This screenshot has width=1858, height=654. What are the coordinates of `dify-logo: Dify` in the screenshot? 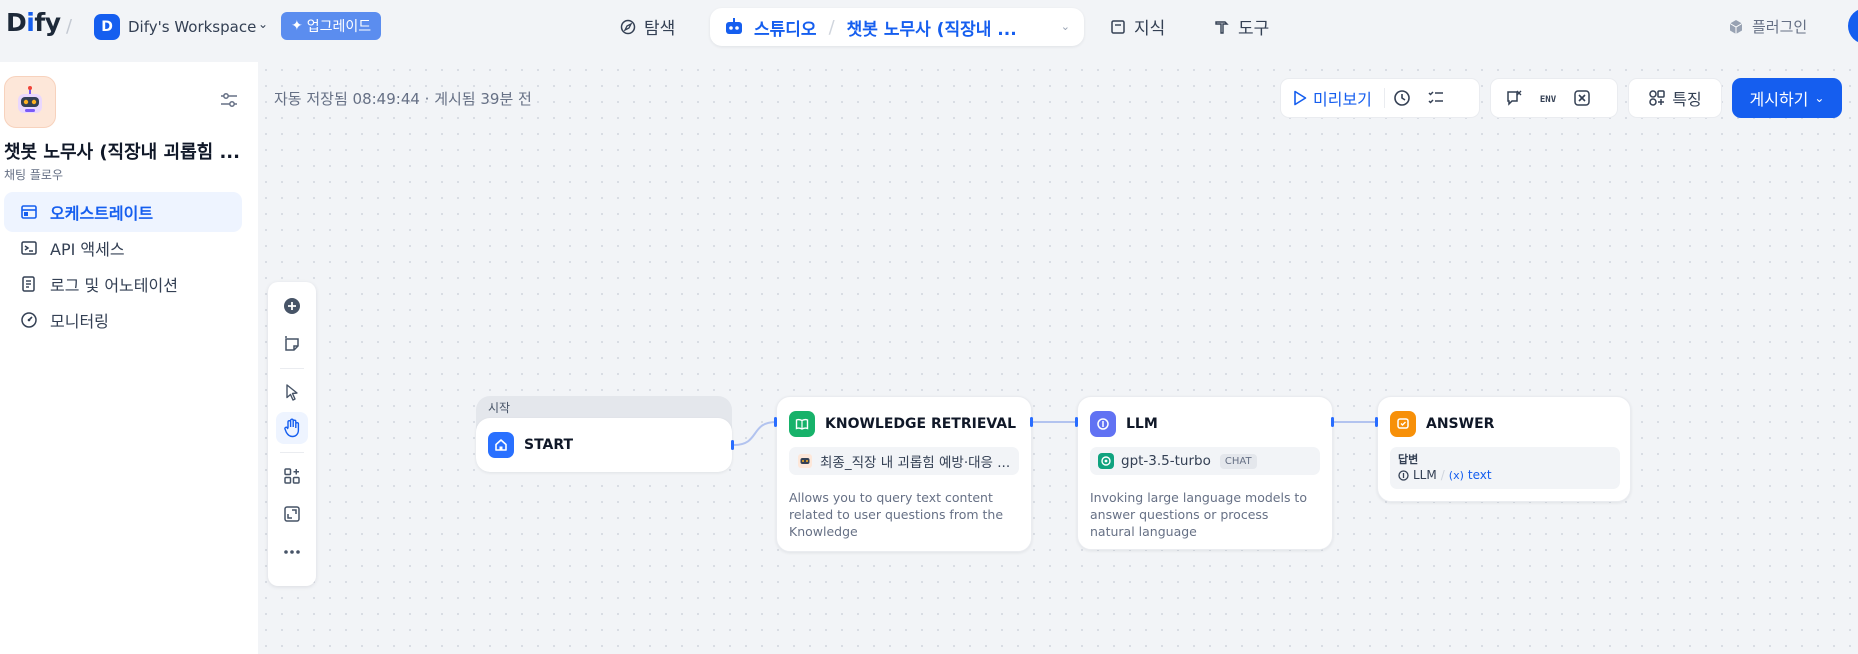 It's located at (33, 22).